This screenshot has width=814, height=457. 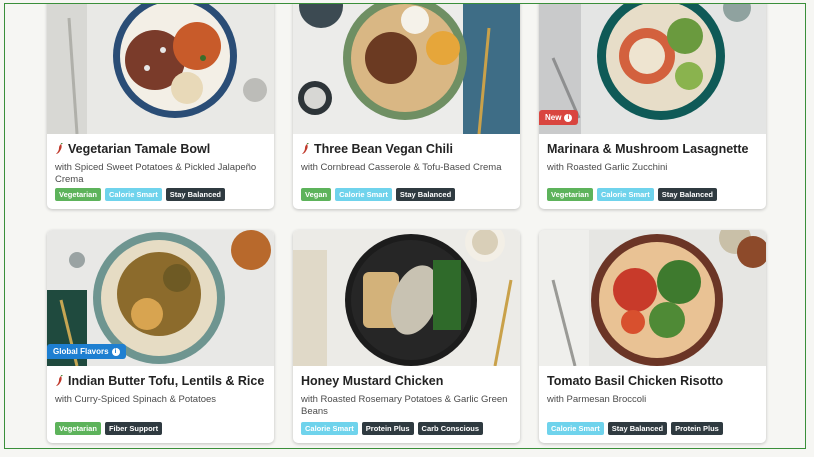 What do you see at coordinates (607, 167) in the screenshot?
I see `recipe-subtitle: with Roasted Garlic Zucchini` at bounding box center [607, 167].